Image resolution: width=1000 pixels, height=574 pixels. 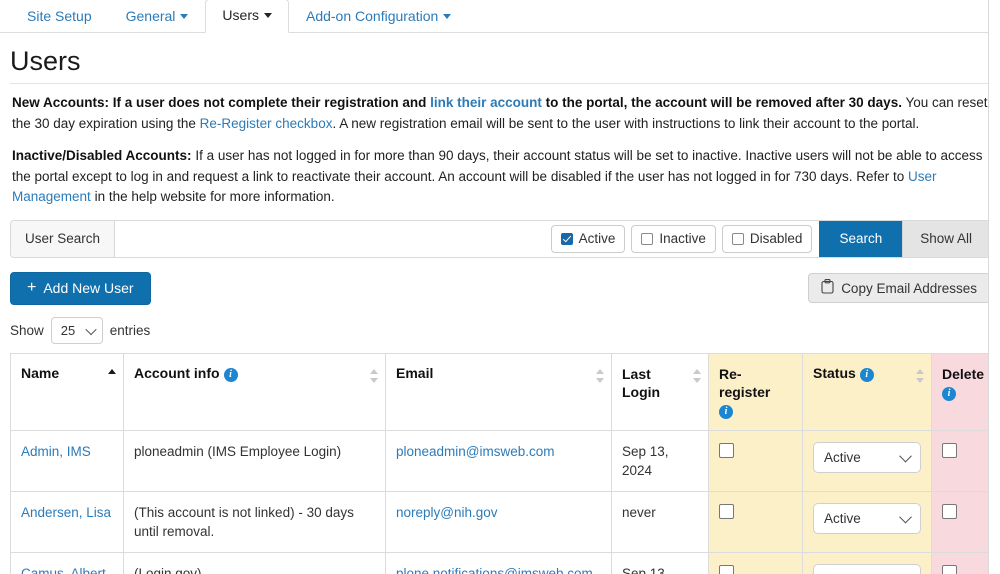 What do you see at coordinates (67, 521) in the screenshot?
I see `cell-name: Andersen, Lisa` at bounding box center [67, 521].